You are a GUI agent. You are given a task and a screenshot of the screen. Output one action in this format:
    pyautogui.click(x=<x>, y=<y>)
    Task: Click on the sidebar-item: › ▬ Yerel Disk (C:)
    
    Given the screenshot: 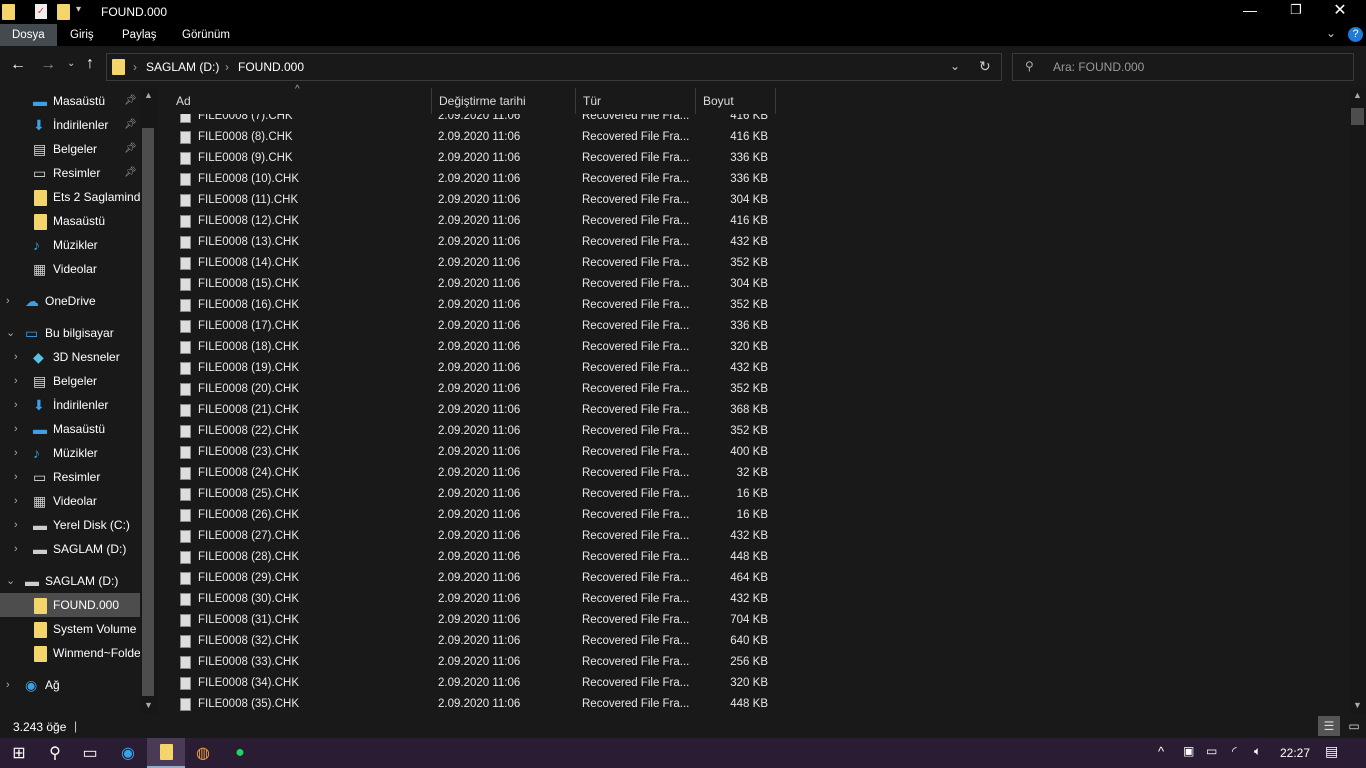 What is the action you would take?
    pyautogui.click(x=70, y=525)
    